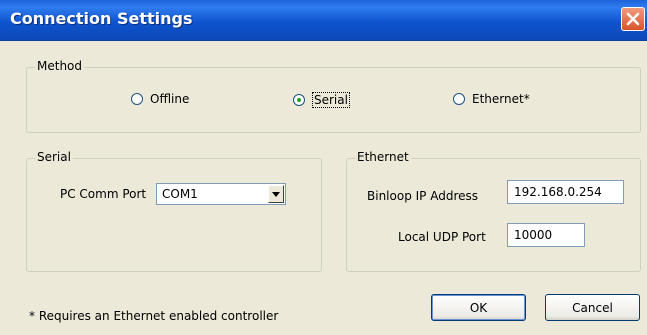 Image resolution: width=647 pixels, height=335 pixels. I want to click on dialog-title: Connection Settings, so click(101, 18).